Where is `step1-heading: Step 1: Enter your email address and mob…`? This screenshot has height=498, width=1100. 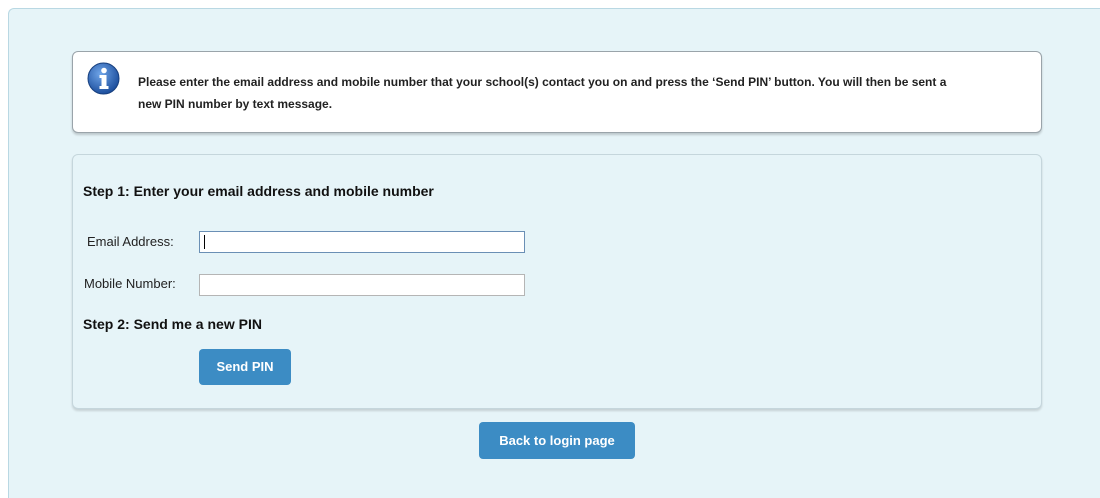
step1-heading: Step 1: Enter your email address and mob… is located at coordinates (258, 191).